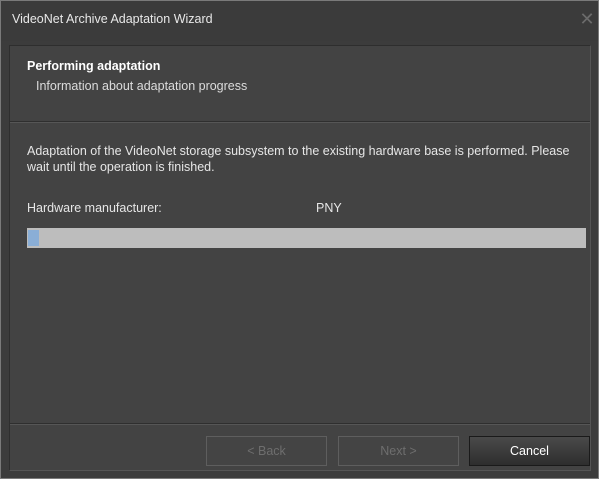 The width and height of the screenshot is (599, 479). I want to click on progress-bar-fill, so click(34, 238).